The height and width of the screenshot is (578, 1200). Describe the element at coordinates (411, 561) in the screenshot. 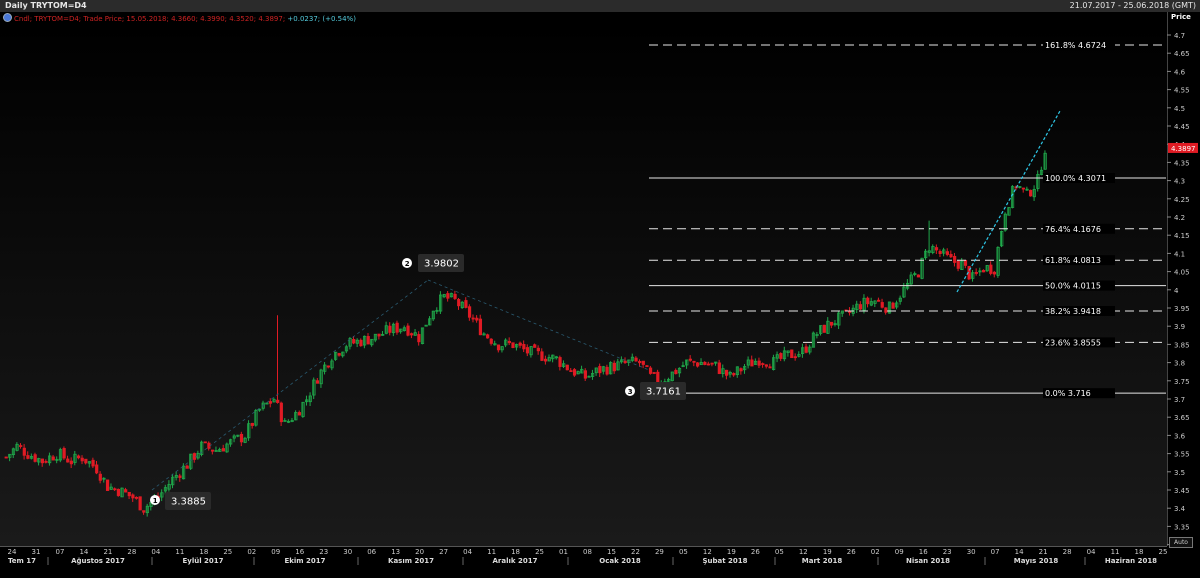

I see `month-label: Kasım 2017` at that location.